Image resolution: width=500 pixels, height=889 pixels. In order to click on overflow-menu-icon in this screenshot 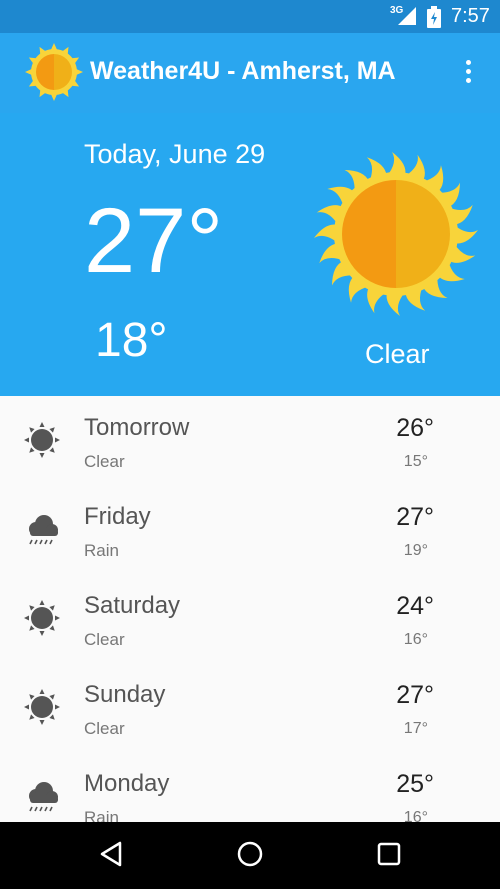, I will do `click(468, 72)`.